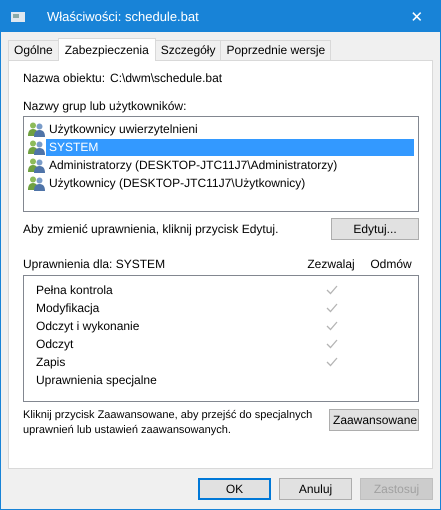 This screenshot has width=441, height=510. Describe the element at coordinates (331, 265) in the screenshot. I see `column-header: Zezwalaj` at that location.